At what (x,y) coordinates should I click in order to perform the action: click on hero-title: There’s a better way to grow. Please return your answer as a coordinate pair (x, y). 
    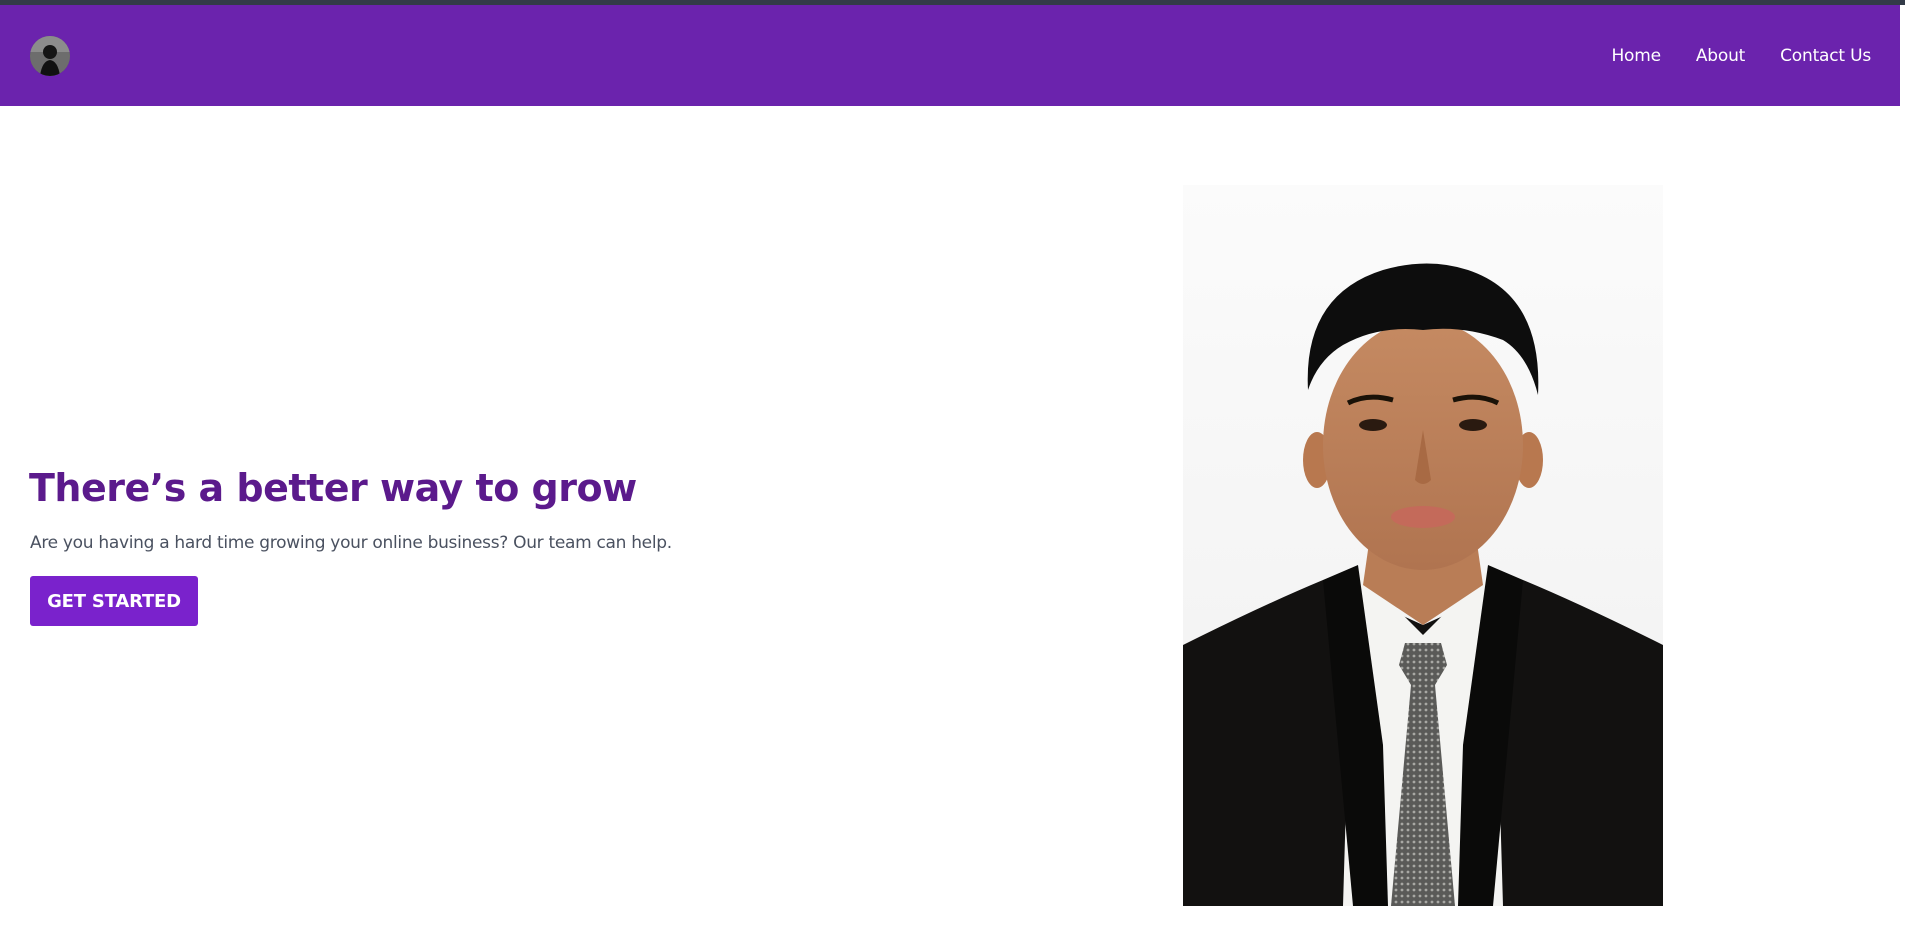
    Looking at the image, I should click on (333, 488).